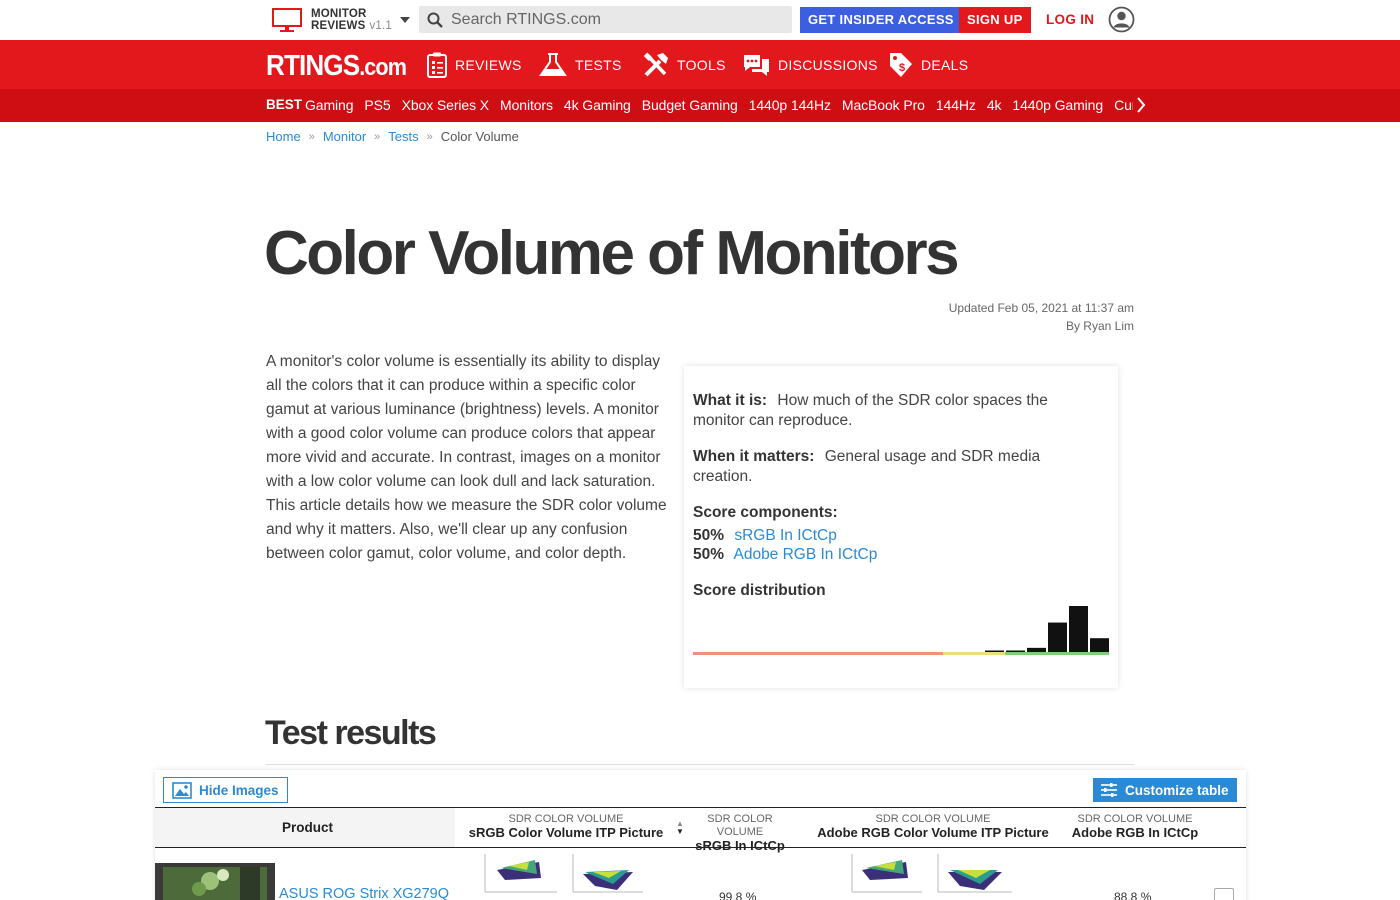  Describe the element at coordinates (479, 136) in the screenshot. I see `breadcrumb-current: Color Volume` at that location.